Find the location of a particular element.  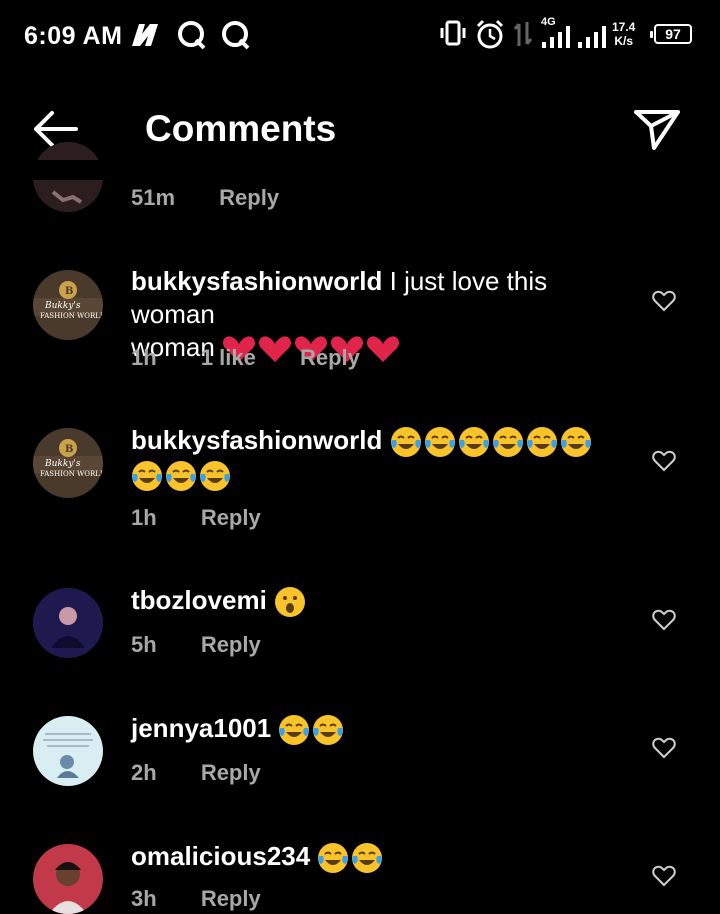

vibrate-icon is located at coordinates (453, 33).